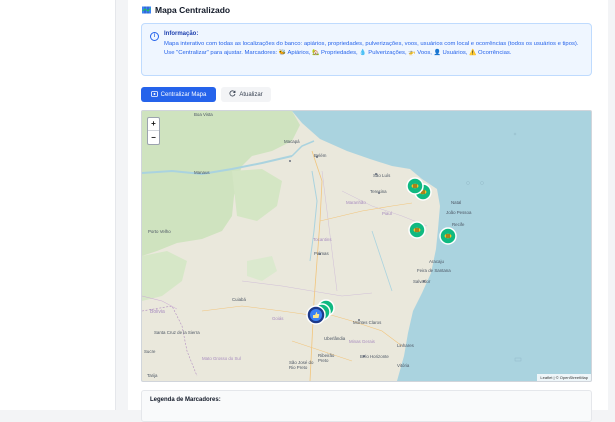  I want to click on map-label: Belo Horizonte, so click(374, 356).